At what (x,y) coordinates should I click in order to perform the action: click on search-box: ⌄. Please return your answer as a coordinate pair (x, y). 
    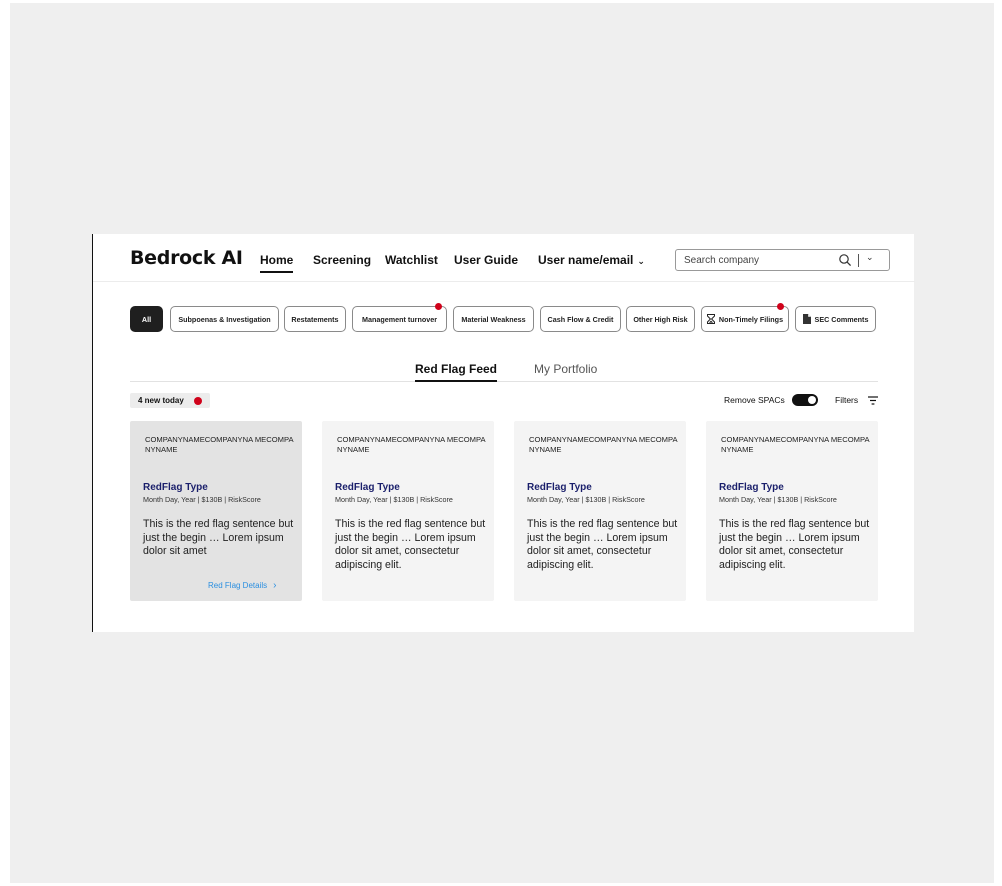
    Looking at the image, I should click on (782, 260).